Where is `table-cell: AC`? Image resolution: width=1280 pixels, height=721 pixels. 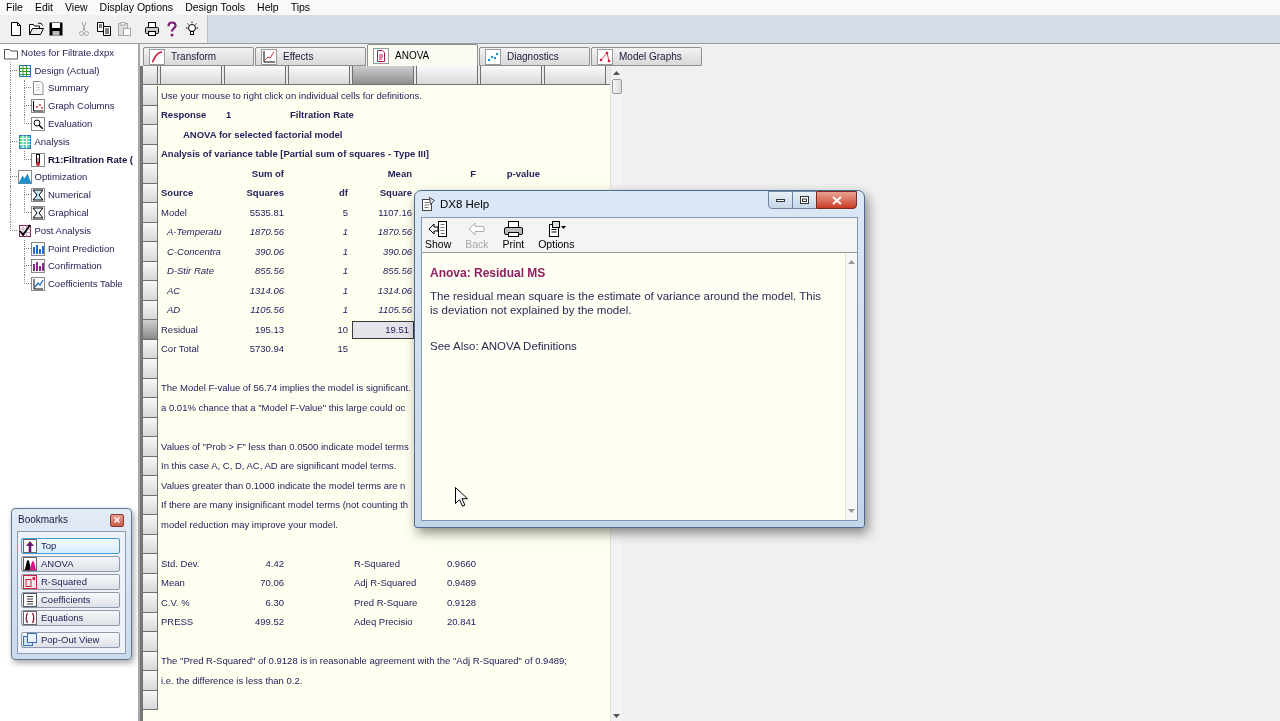 table-cell: AC is located at coordinates (174, 290).